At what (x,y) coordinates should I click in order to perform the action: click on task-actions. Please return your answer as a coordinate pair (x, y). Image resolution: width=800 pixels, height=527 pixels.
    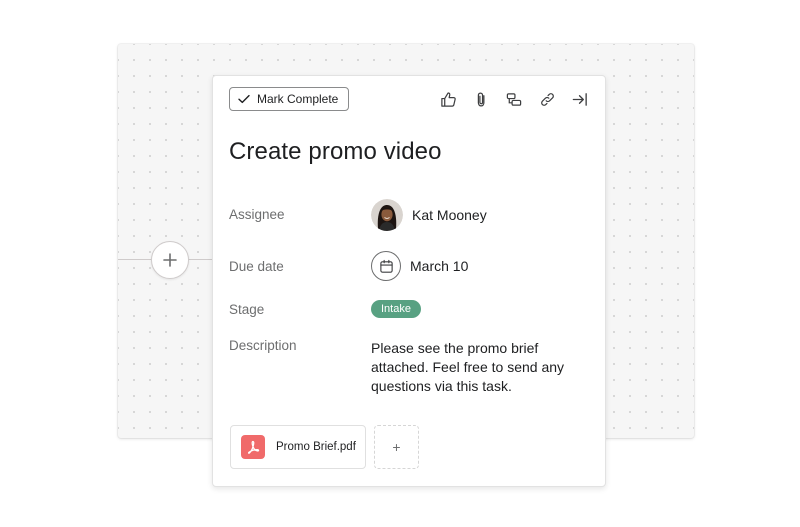
    Looking at the image, I should click on (514, 99).